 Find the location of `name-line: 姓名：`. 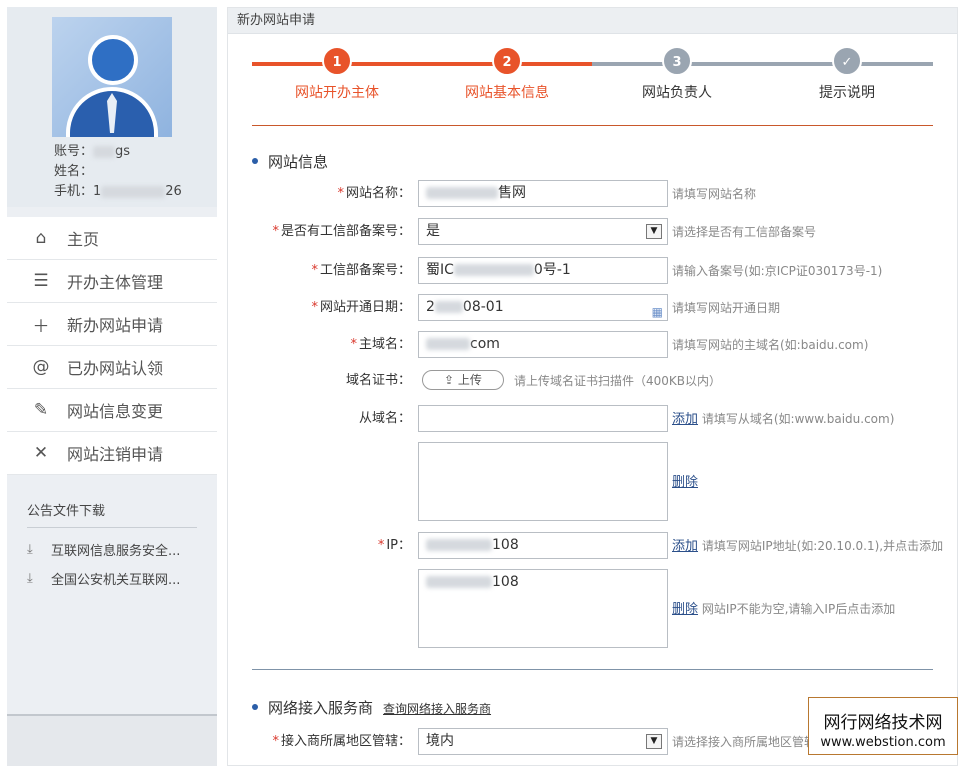

name-line: 姓名： is located at coordinates (73, 169).